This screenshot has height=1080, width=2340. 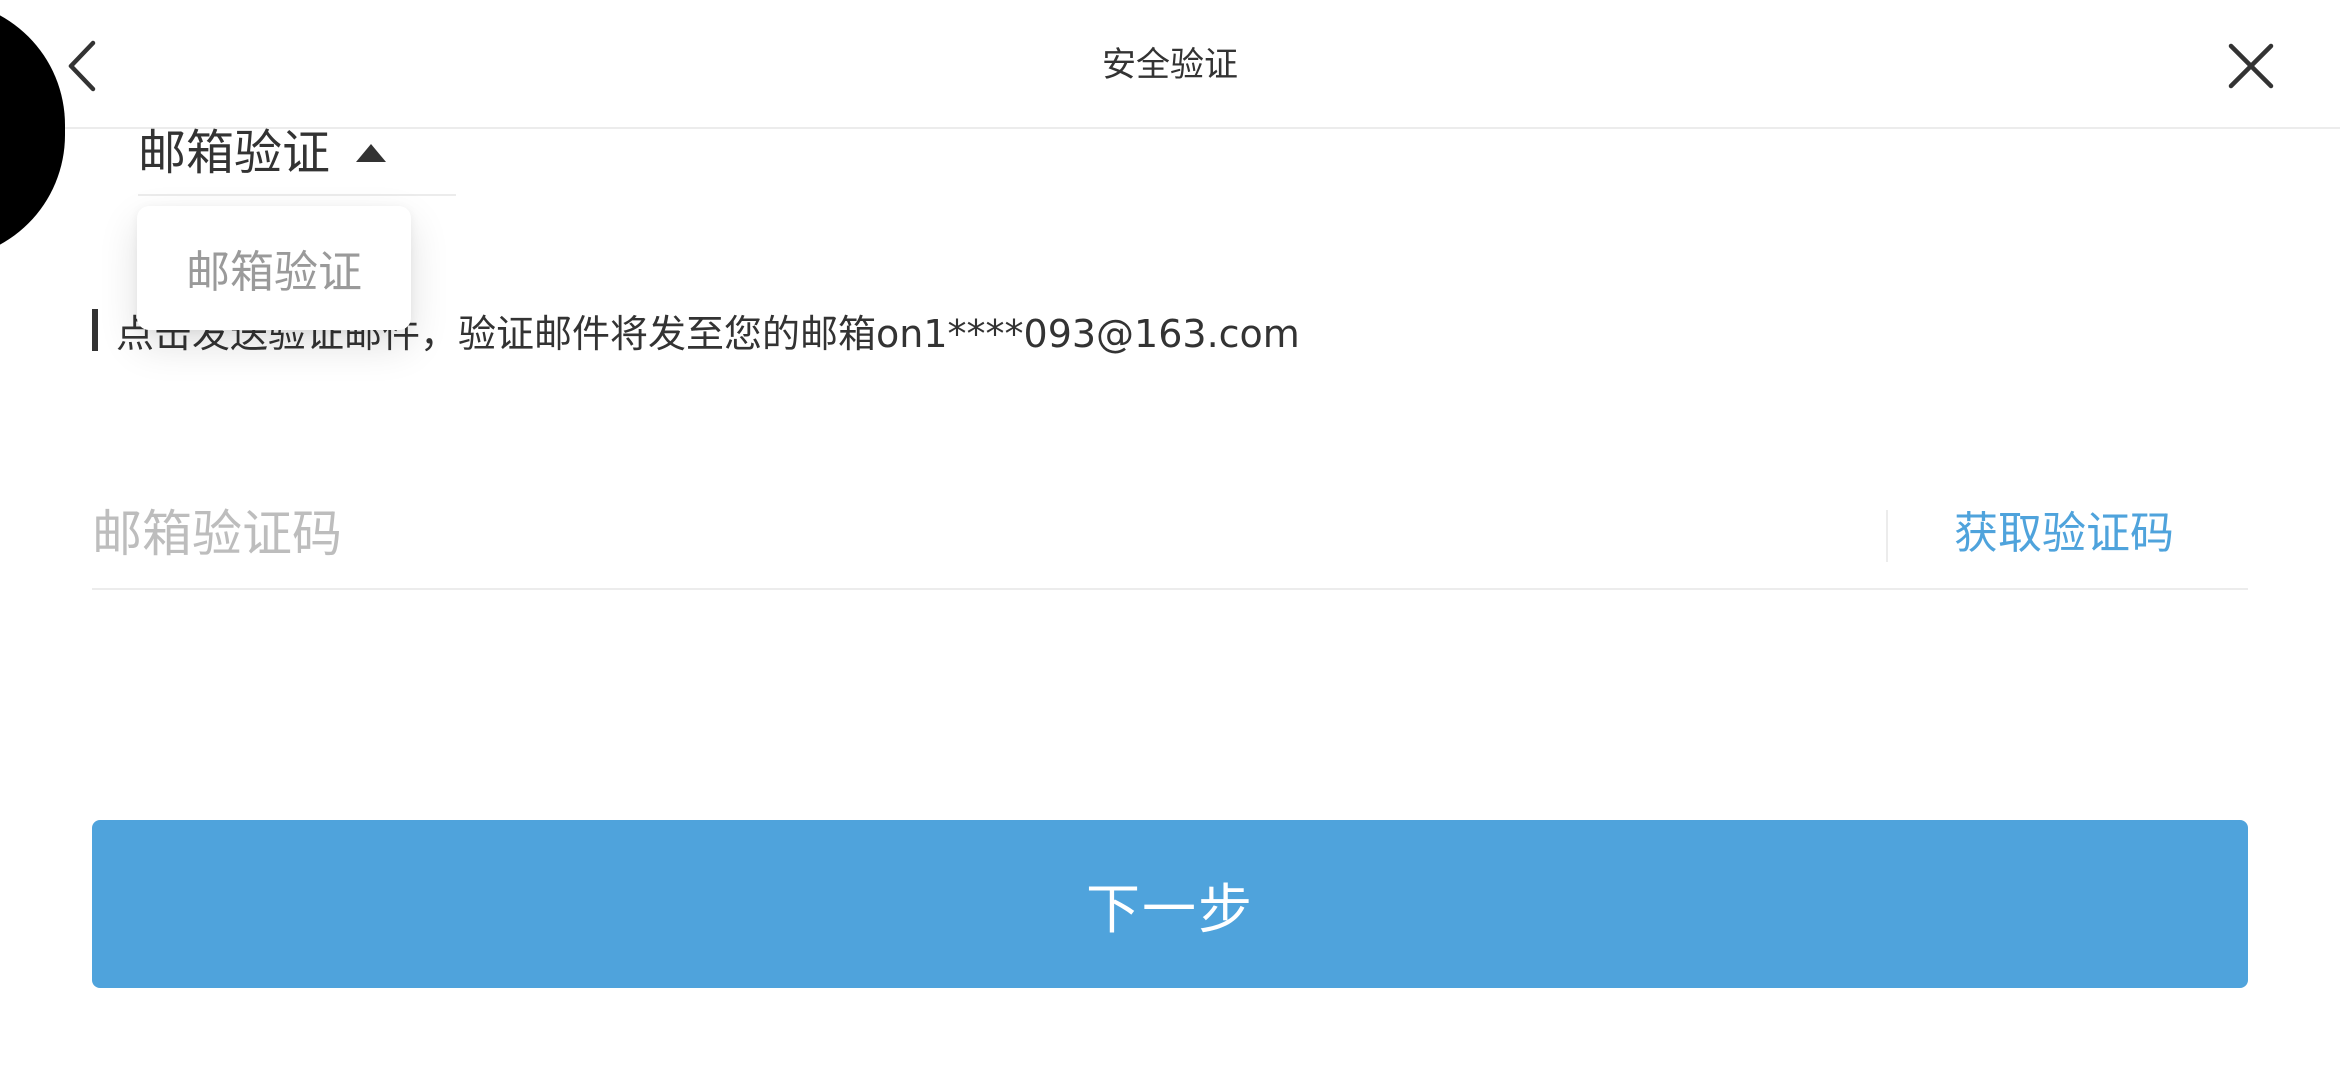 What do you see at coordinates (2064, 534) in the screenshot?
I see `get-code-button: 获取验证码` at bounding box center [2064, 534].